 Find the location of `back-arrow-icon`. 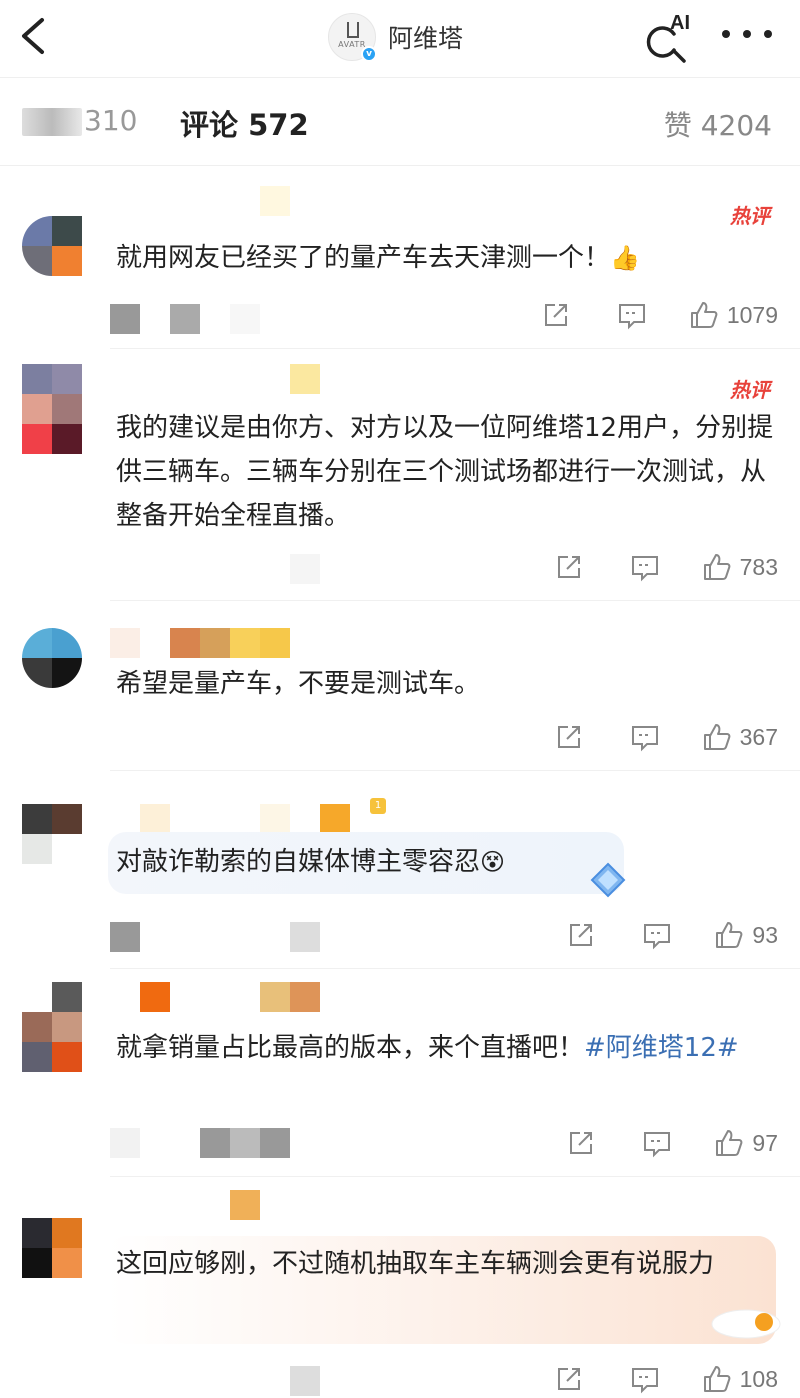

back-arrow-icon is located at coordinates (33, 36).